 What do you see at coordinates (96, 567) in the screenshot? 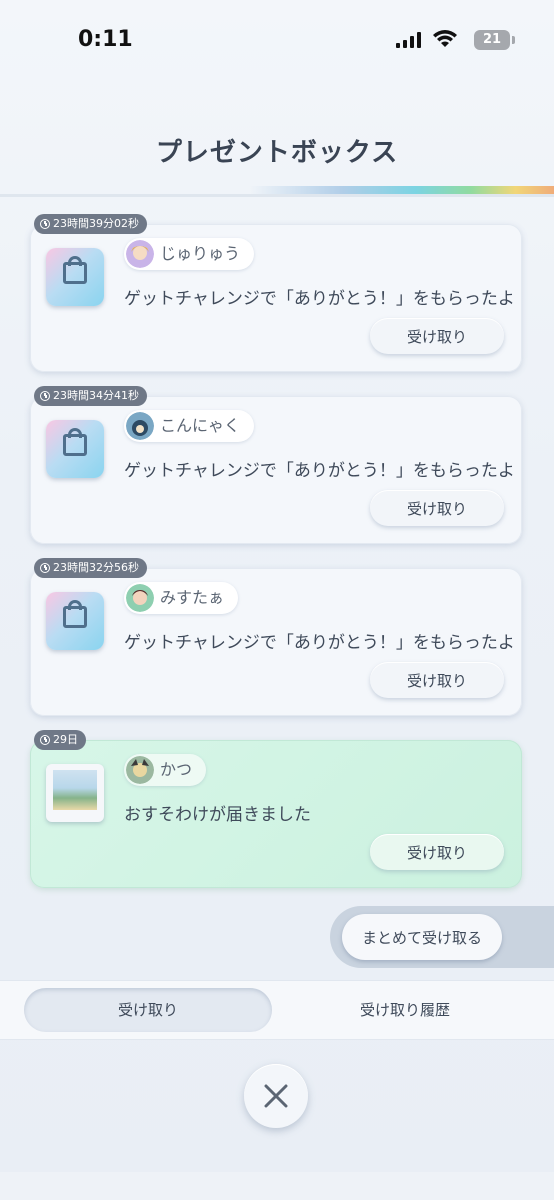
I see `timer-text: 23時間32分56秒` at bounding box center [96, 567].